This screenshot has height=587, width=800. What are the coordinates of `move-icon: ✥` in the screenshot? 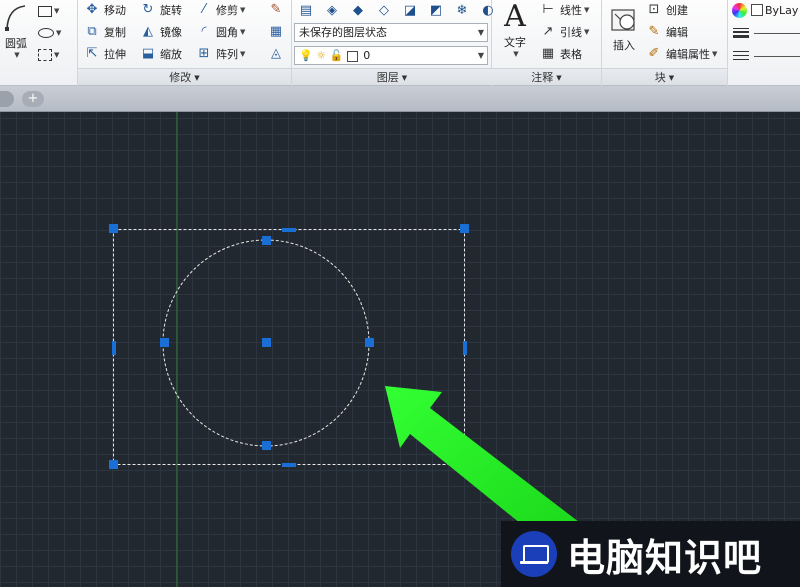 It's located at (92, 9).